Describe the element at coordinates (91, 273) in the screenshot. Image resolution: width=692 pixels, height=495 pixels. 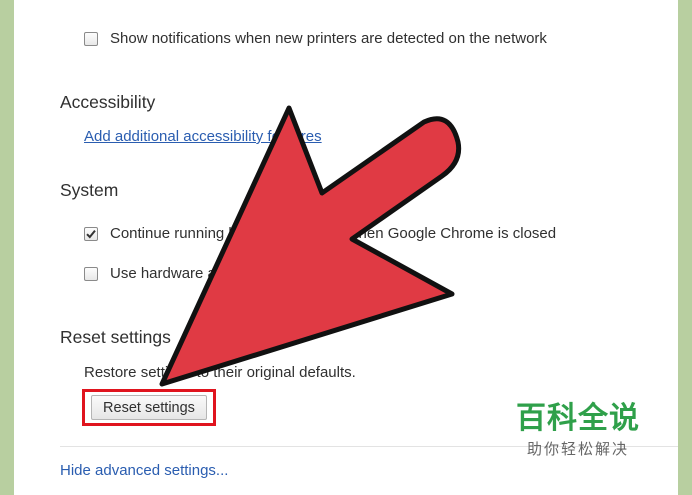
I see `hardware-acceleration-checkbox` at that location.